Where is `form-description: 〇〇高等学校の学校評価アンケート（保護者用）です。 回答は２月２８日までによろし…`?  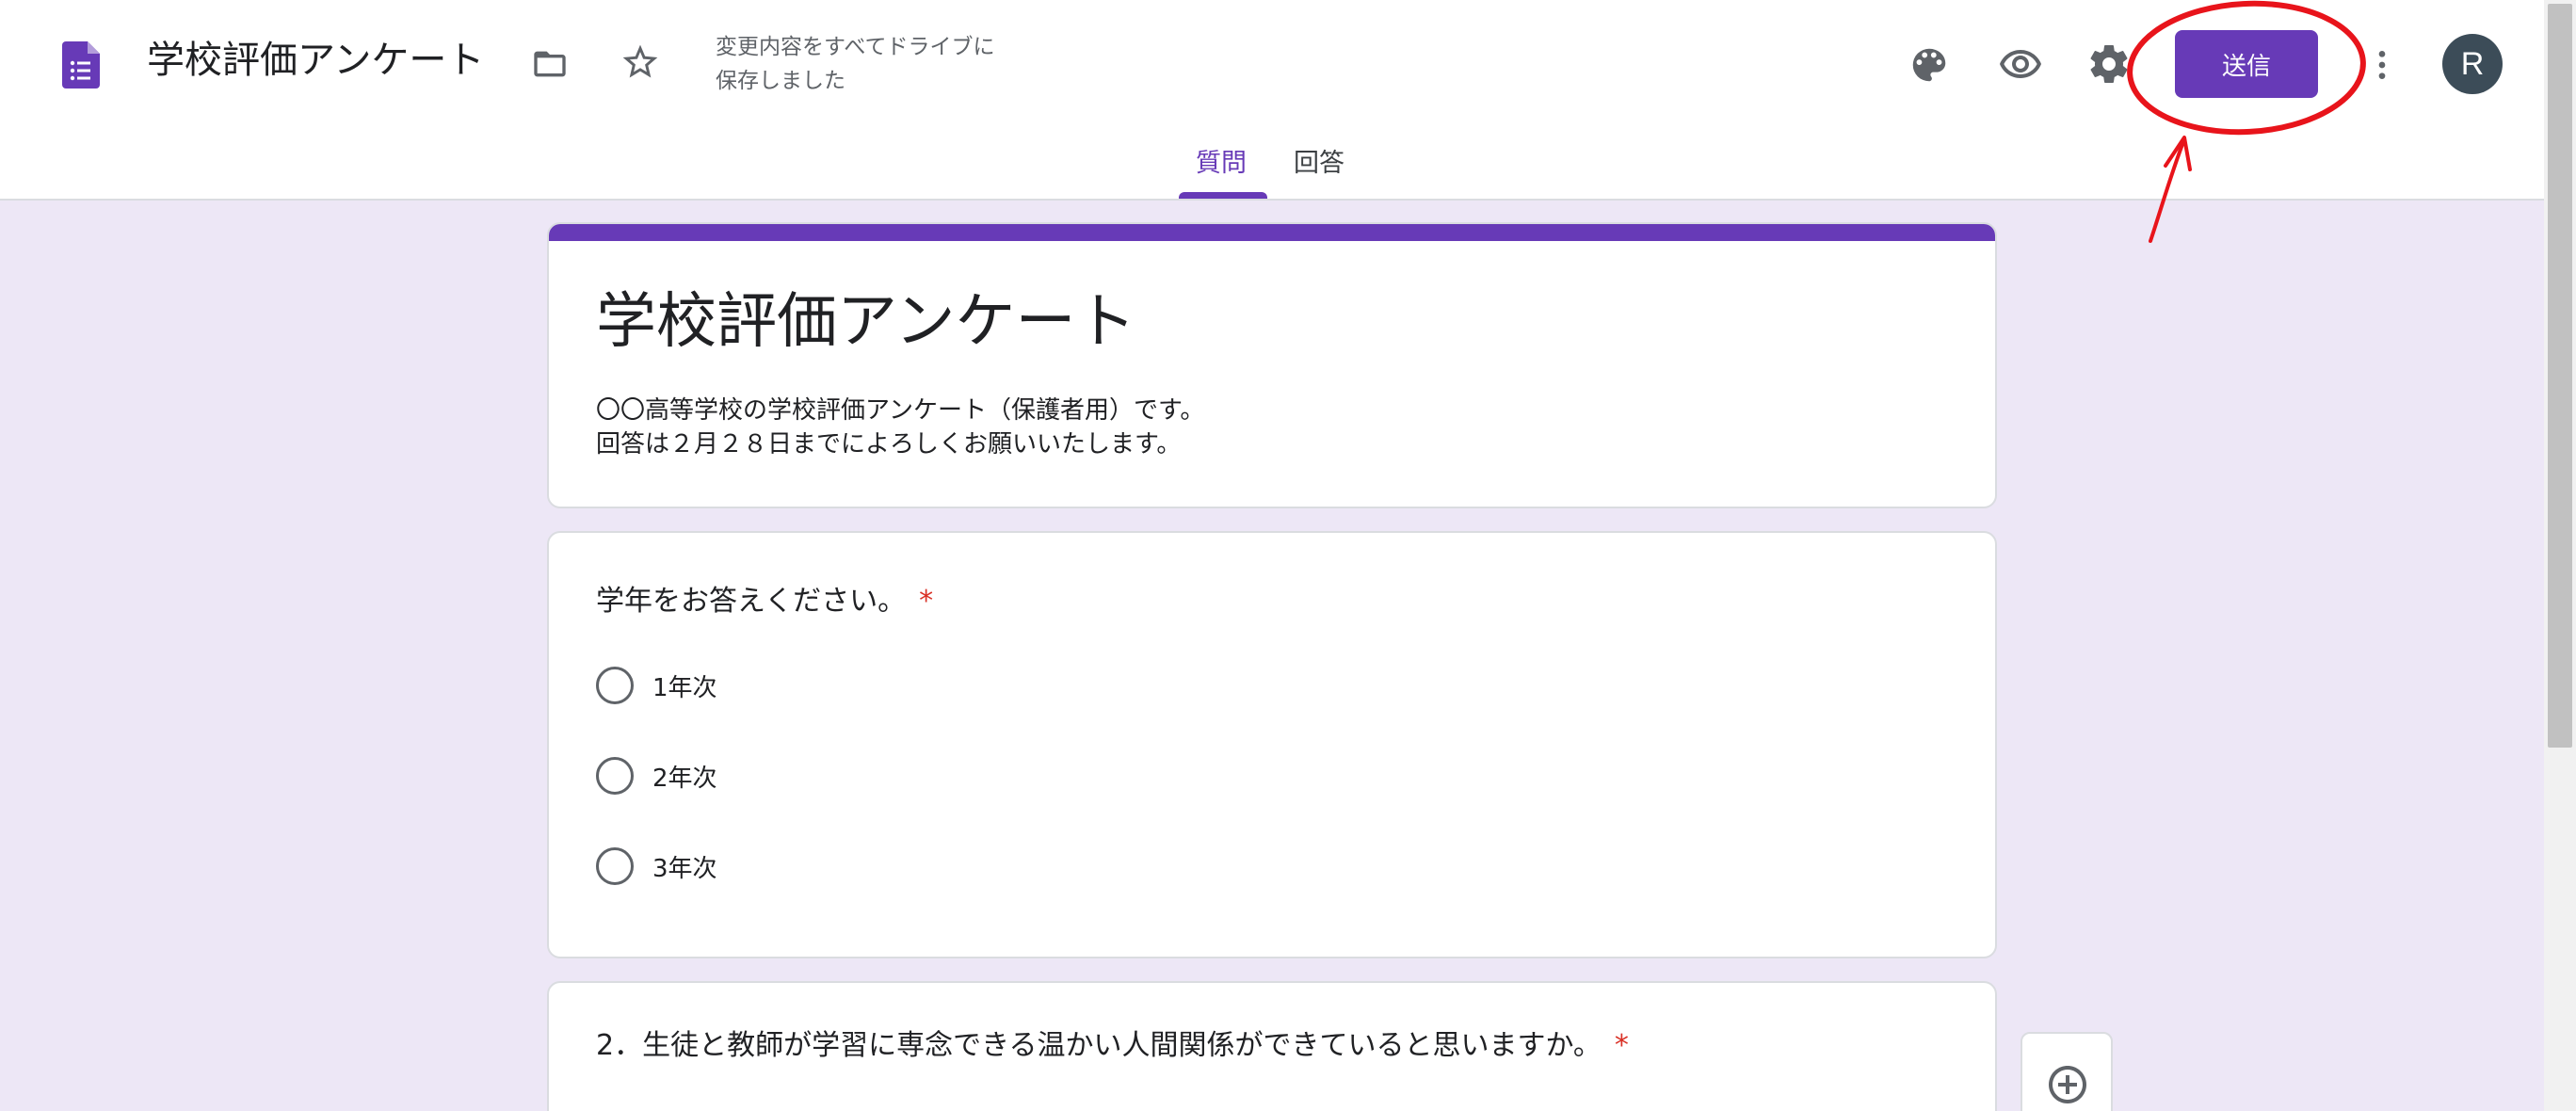
form-description: 〇〇高等学校の学校評価アンケート（保護者用）です。 回答は２月２８日までによろし… is located at coordinates (900, 427).